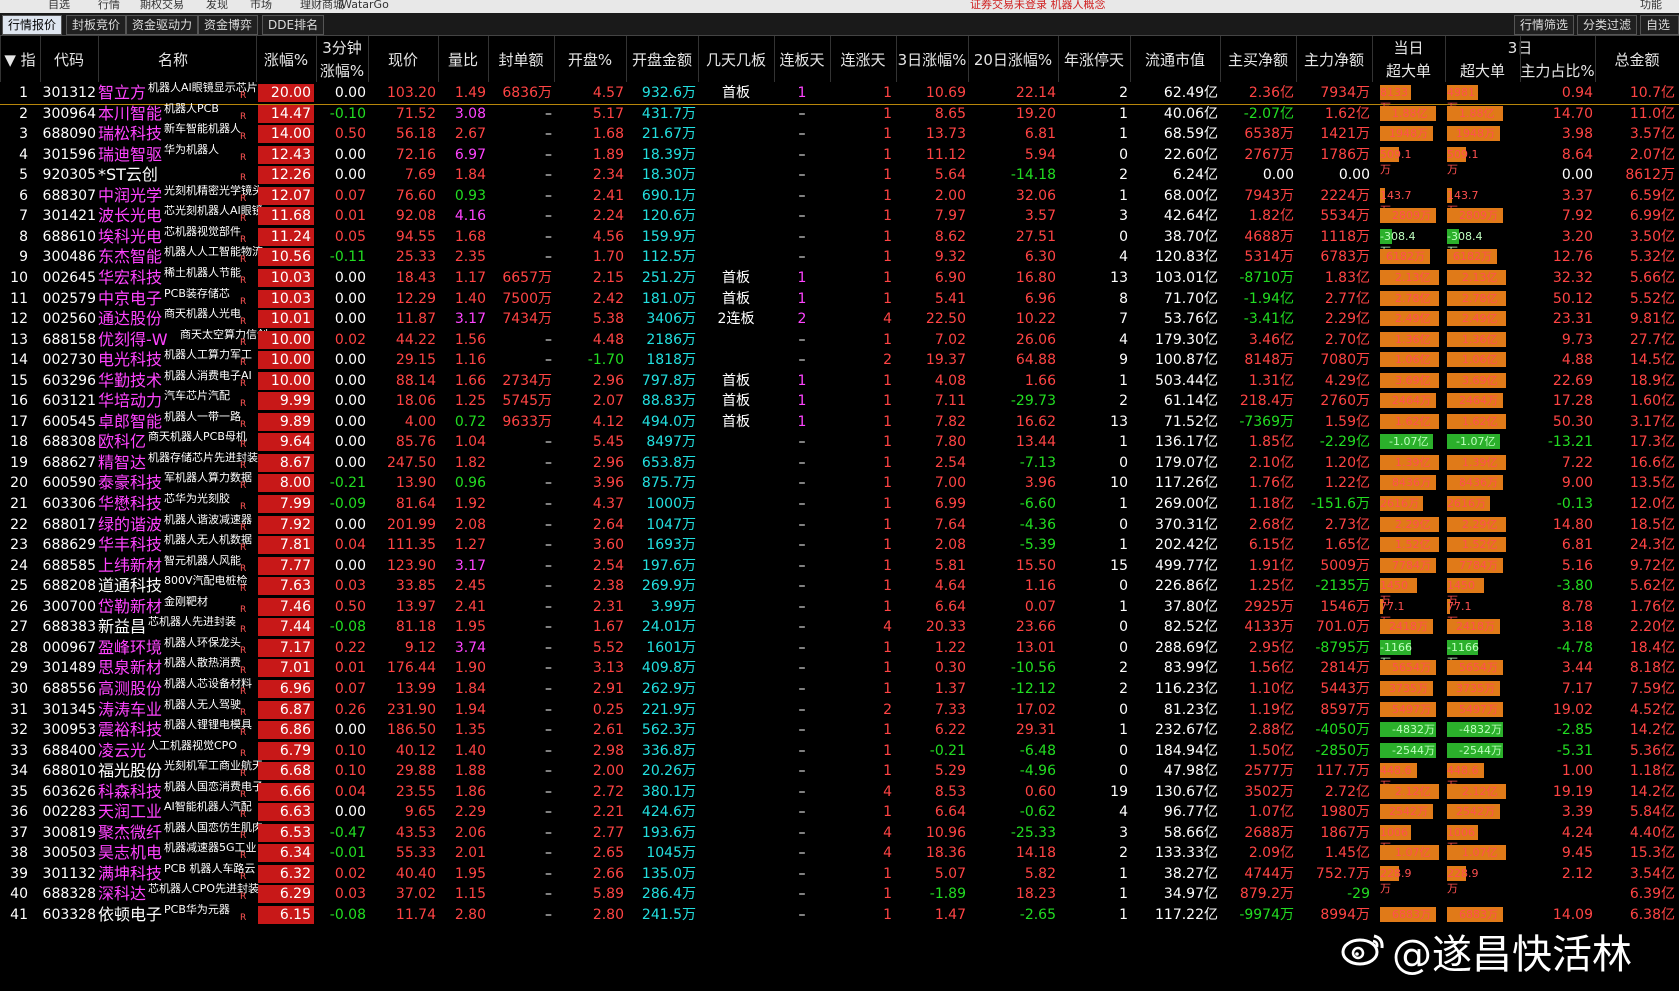 The height and width of the screenshot is (991, 1679). What do you see at coordinates (59, 5) in the screenshot?
I see `menu-item-0: 自选` at bounding box center [59, 5].